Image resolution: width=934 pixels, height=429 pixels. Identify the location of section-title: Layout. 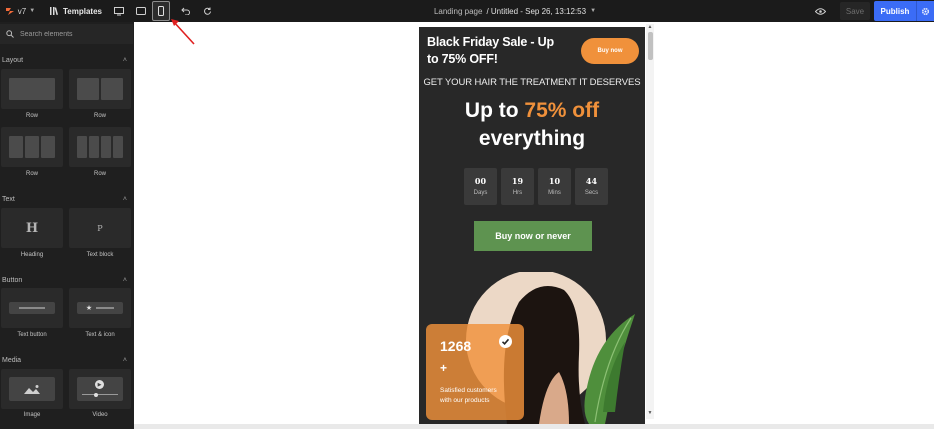
(13, 60).